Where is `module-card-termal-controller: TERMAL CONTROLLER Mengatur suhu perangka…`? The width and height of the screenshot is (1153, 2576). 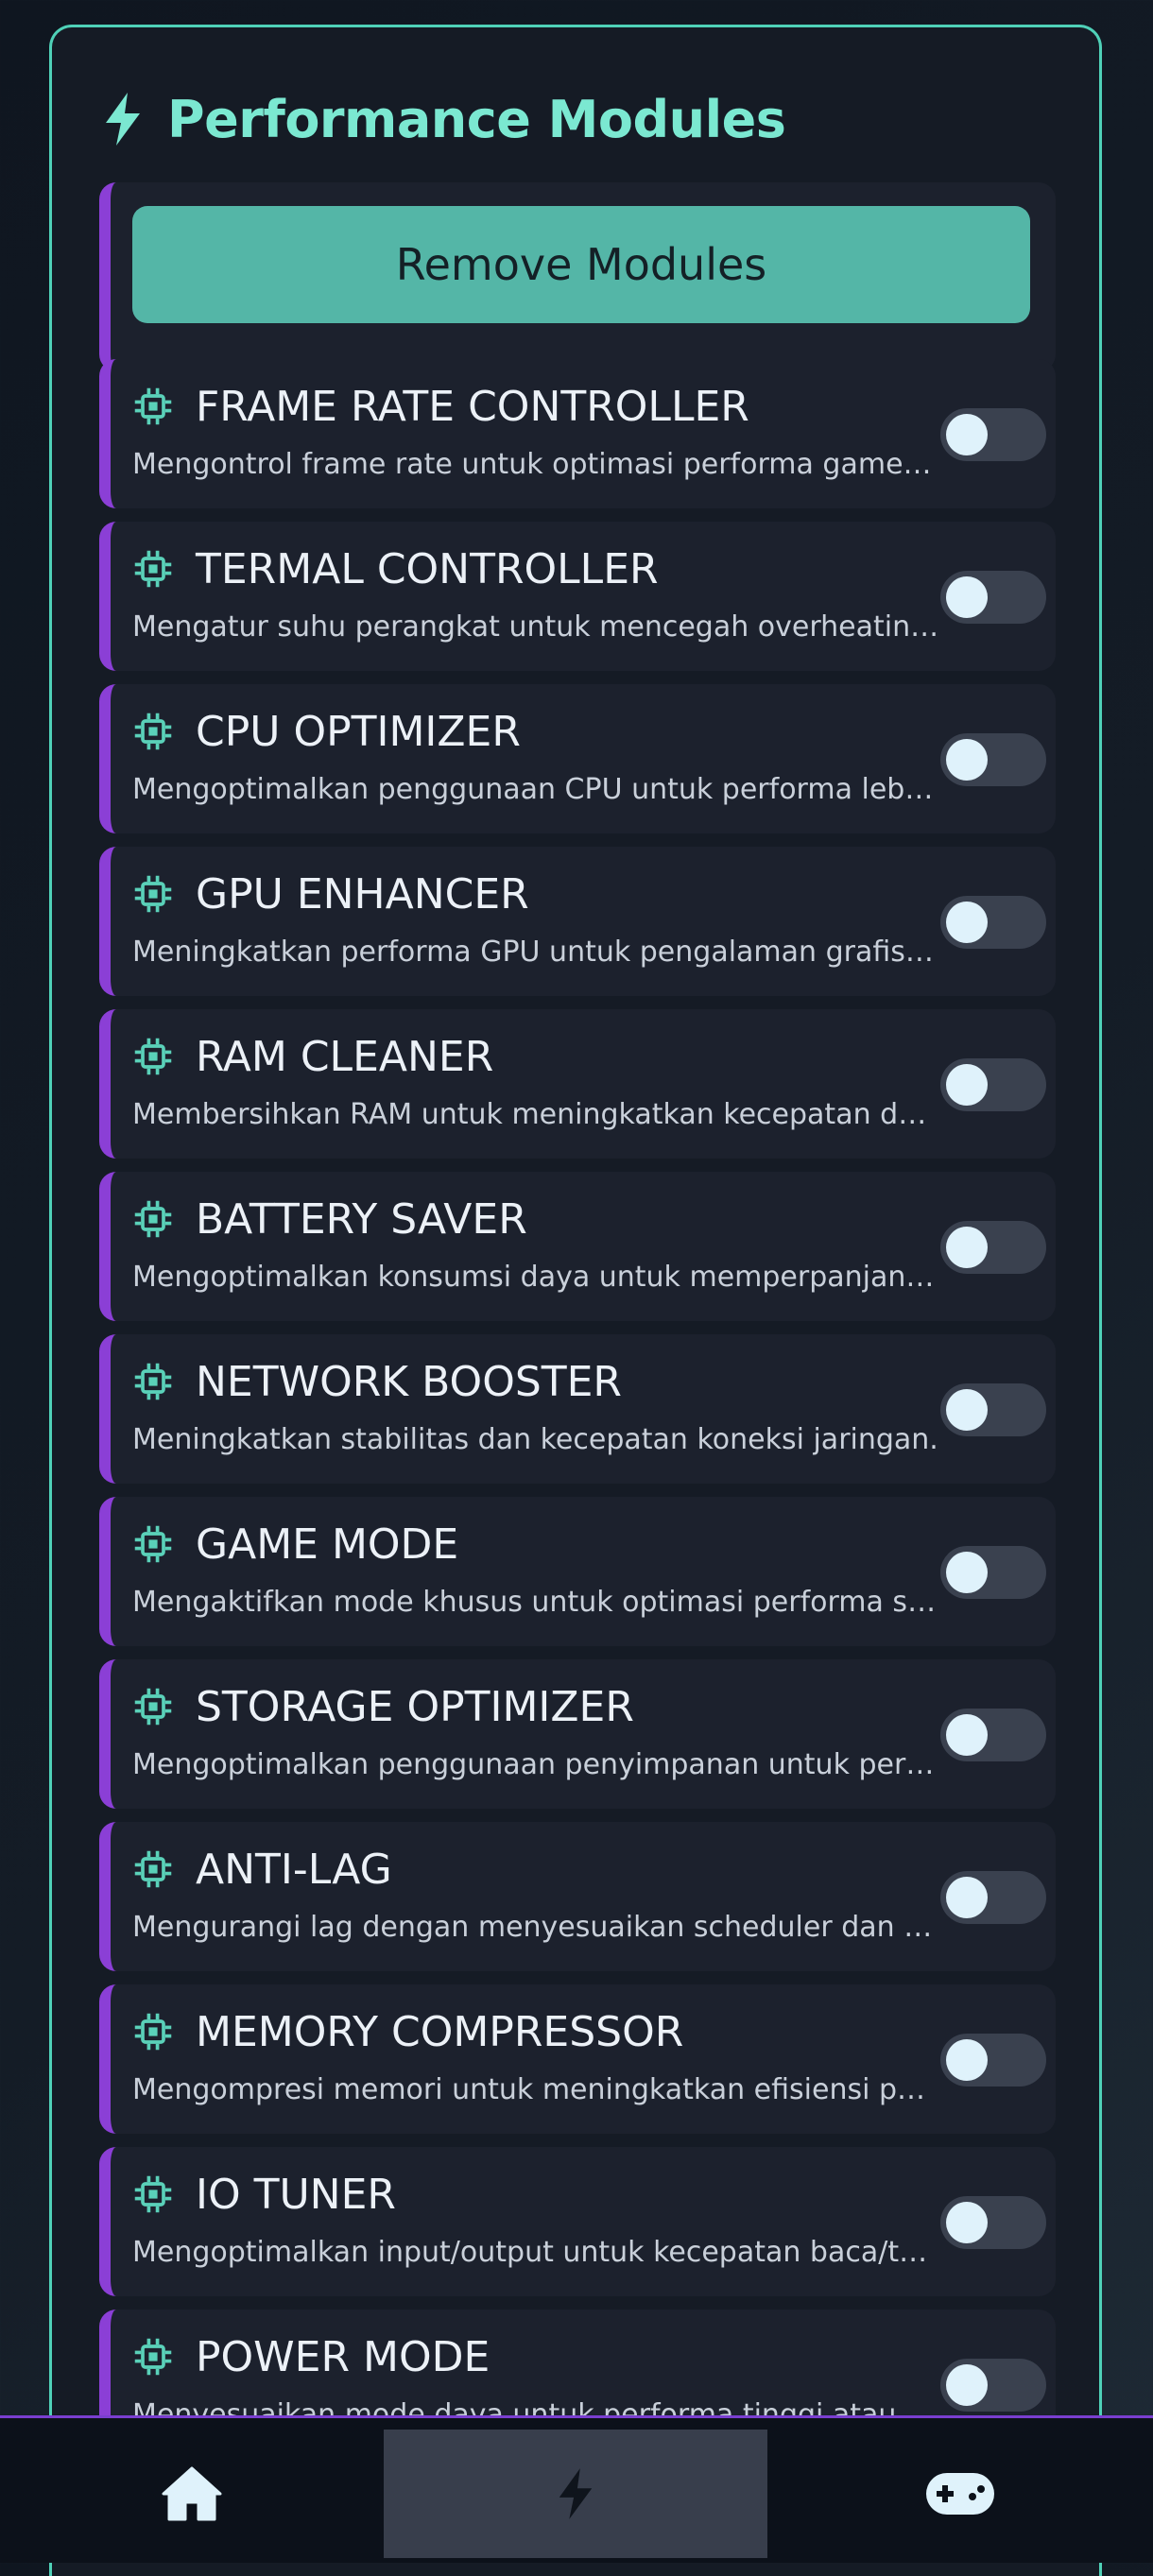
module-card-termal-controller: TERMAL CONTROLLER Mengatur suhu perangka… is located at coordinates (577, 596).